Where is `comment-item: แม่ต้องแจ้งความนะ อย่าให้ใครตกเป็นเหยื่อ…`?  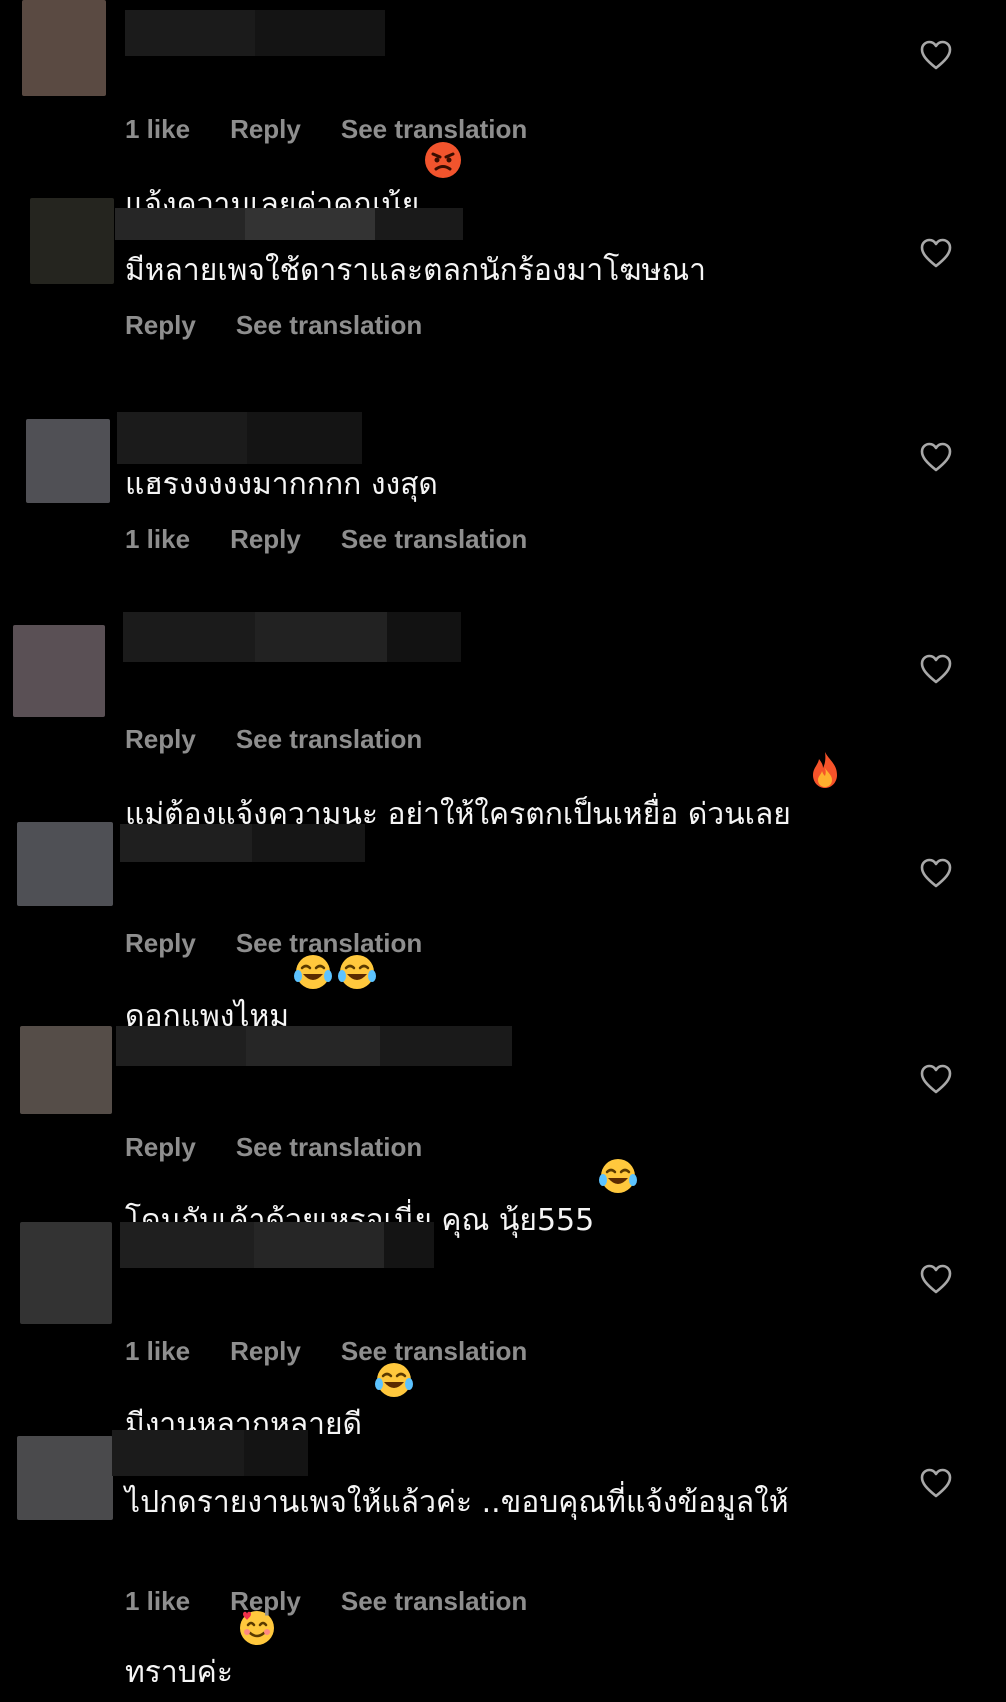 comment-item: แม่ต้องแจ้งความนะ อย่าให้ใครตกเป็นเหยื่อ… is located at coordinates (503, 720).